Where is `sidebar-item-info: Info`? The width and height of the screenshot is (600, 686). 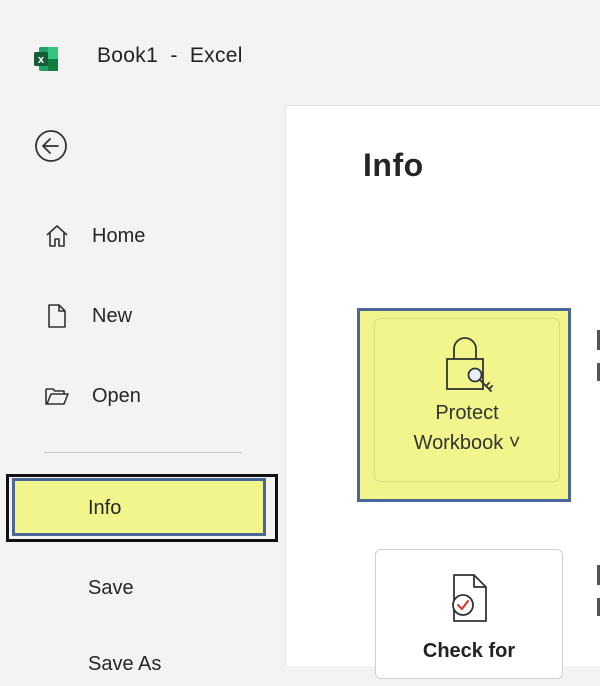 sidebar-item-info: Info is located at coordinates (142, 508).